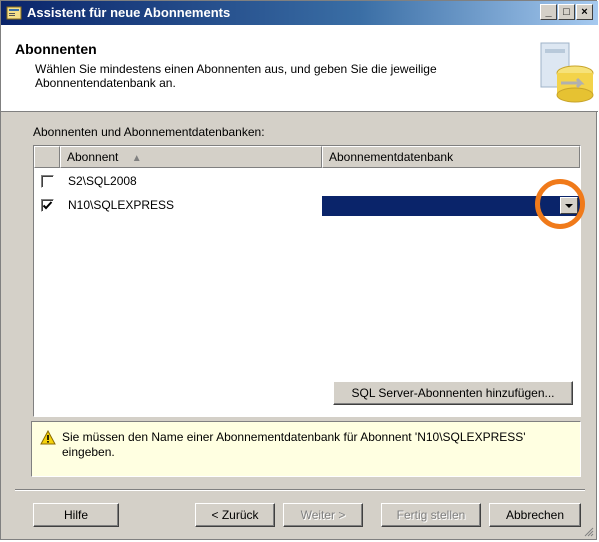  What do you see at coordinates (14, 13) in the screenshot?
I see `wizard-app-icon` at bounding box center [14, 13].